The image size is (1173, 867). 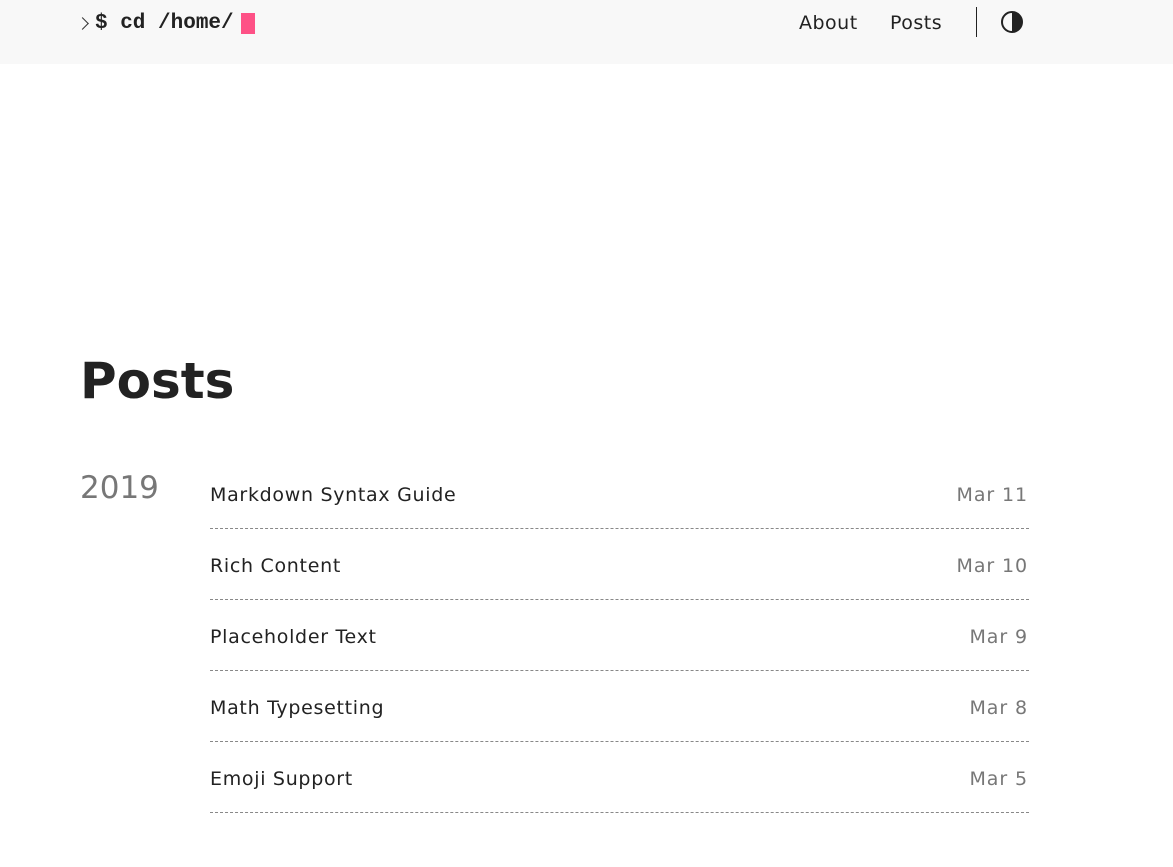 I want to click on nav-link-about: About, so click(x=828, y=23).